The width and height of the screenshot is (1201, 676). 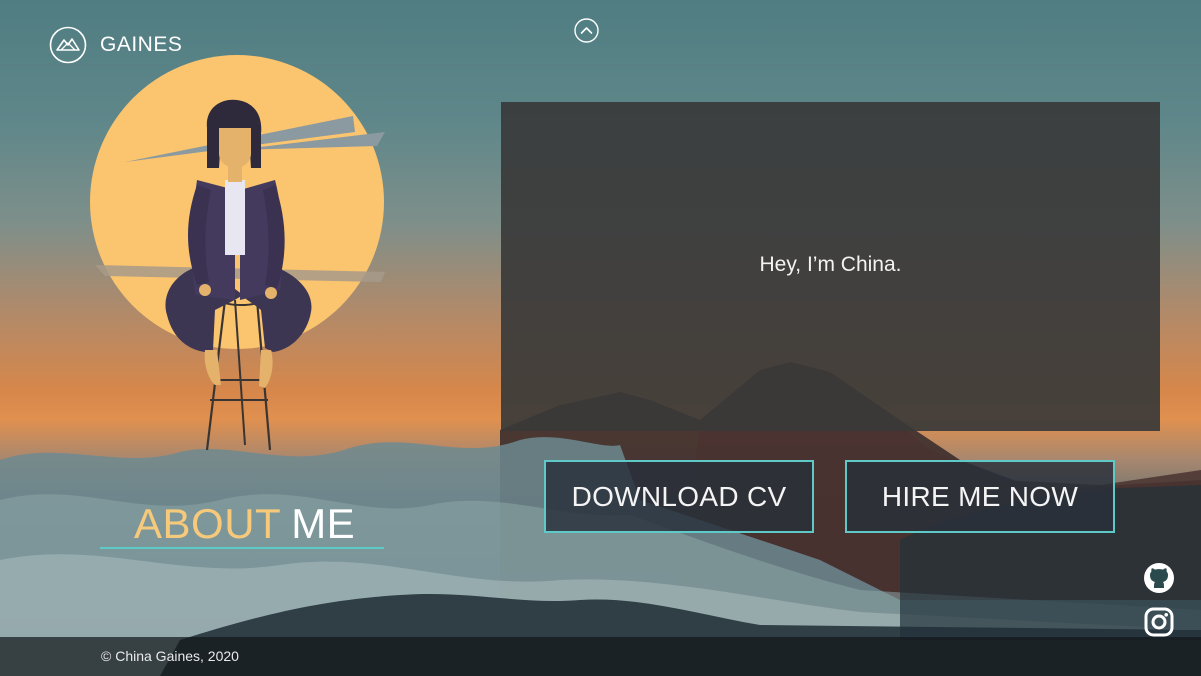 What do you see at coordinates (980, 496) in the screenshot?
I see `hire-me-button: HIRE ME NOW` at bounding box center [980, 496].